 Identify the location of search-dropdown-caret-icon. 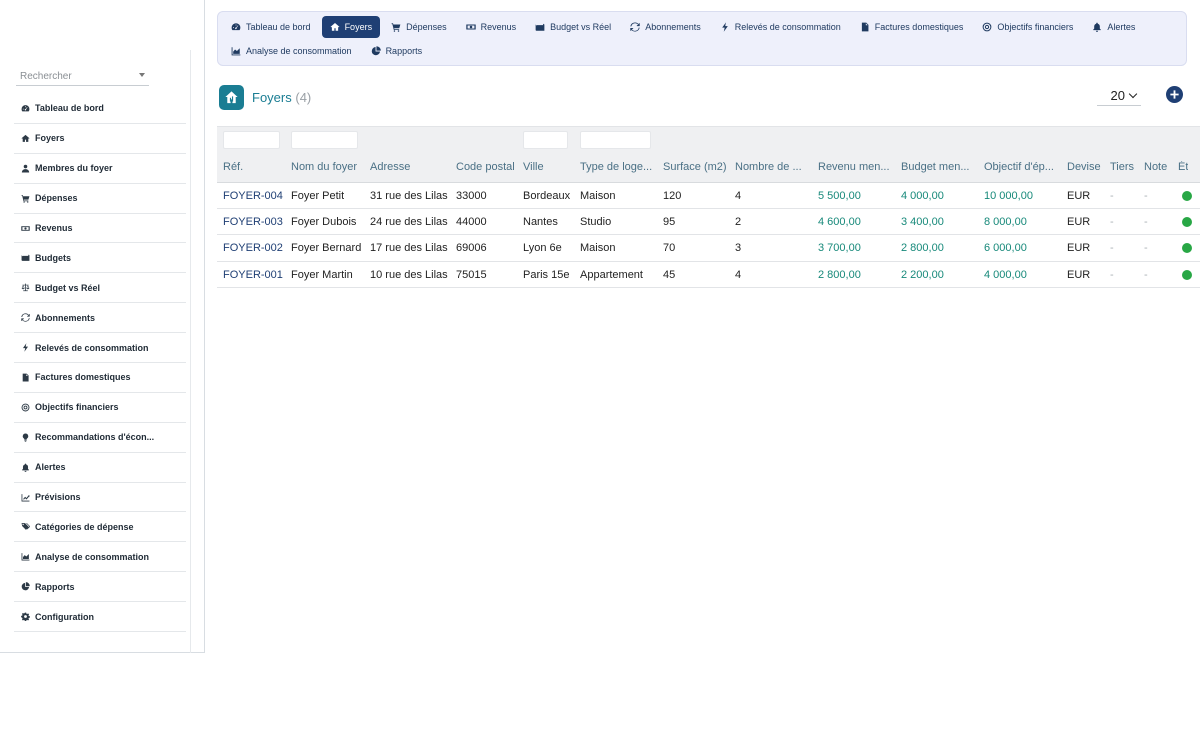
(142, 75).